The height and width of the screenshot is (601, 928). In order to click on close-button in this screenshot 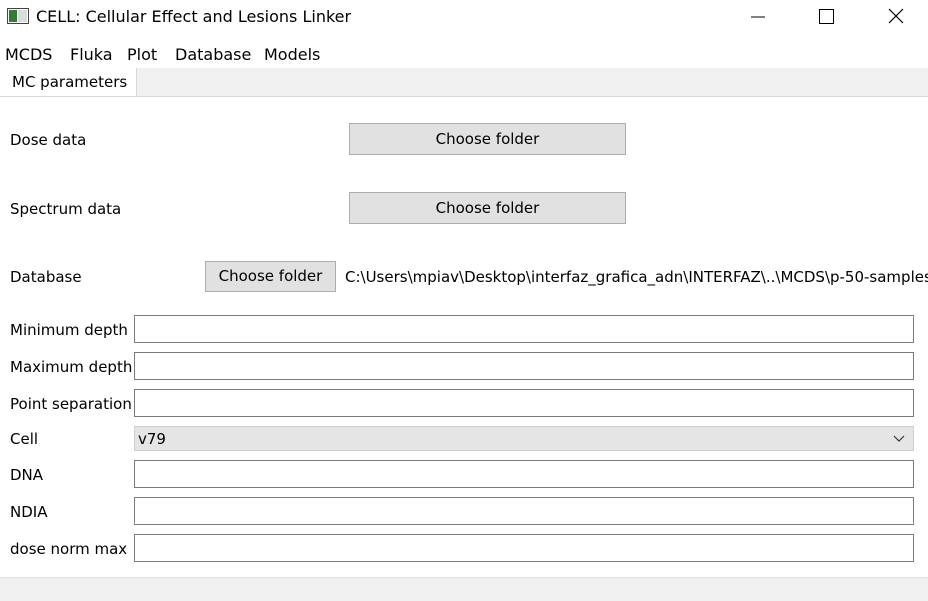, I will do `click(896, 17)`.